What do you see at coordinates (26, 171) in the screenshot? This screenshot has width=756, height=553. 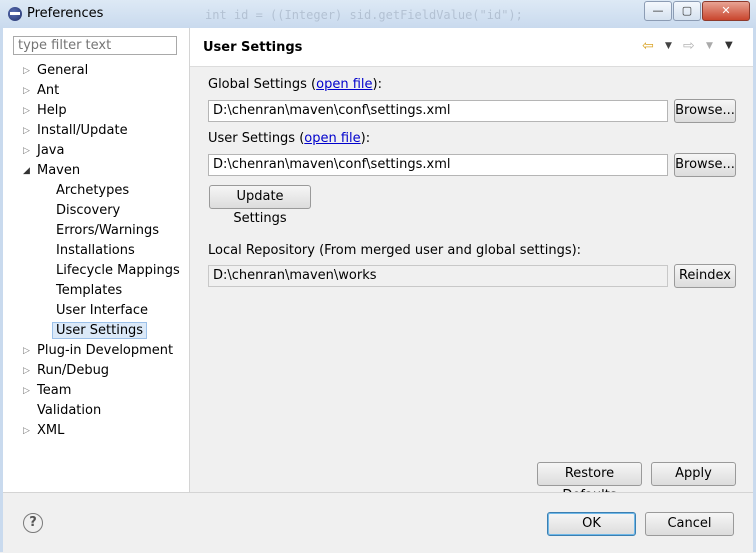 I see `collapse-arrow-icon: ◢` at bounding box center [26, 171].